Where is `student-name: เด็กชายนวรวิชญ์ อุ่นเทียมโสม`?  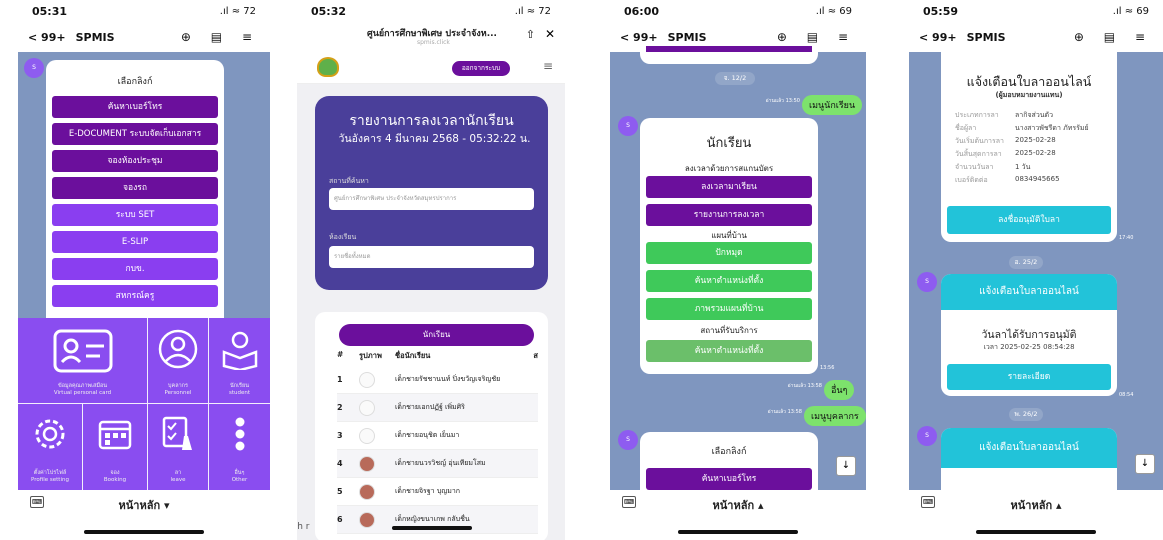 student-name: เด็กชายนวรวิชญ์ อุ่นเทียมโสม is located at coordinates (440, 463).